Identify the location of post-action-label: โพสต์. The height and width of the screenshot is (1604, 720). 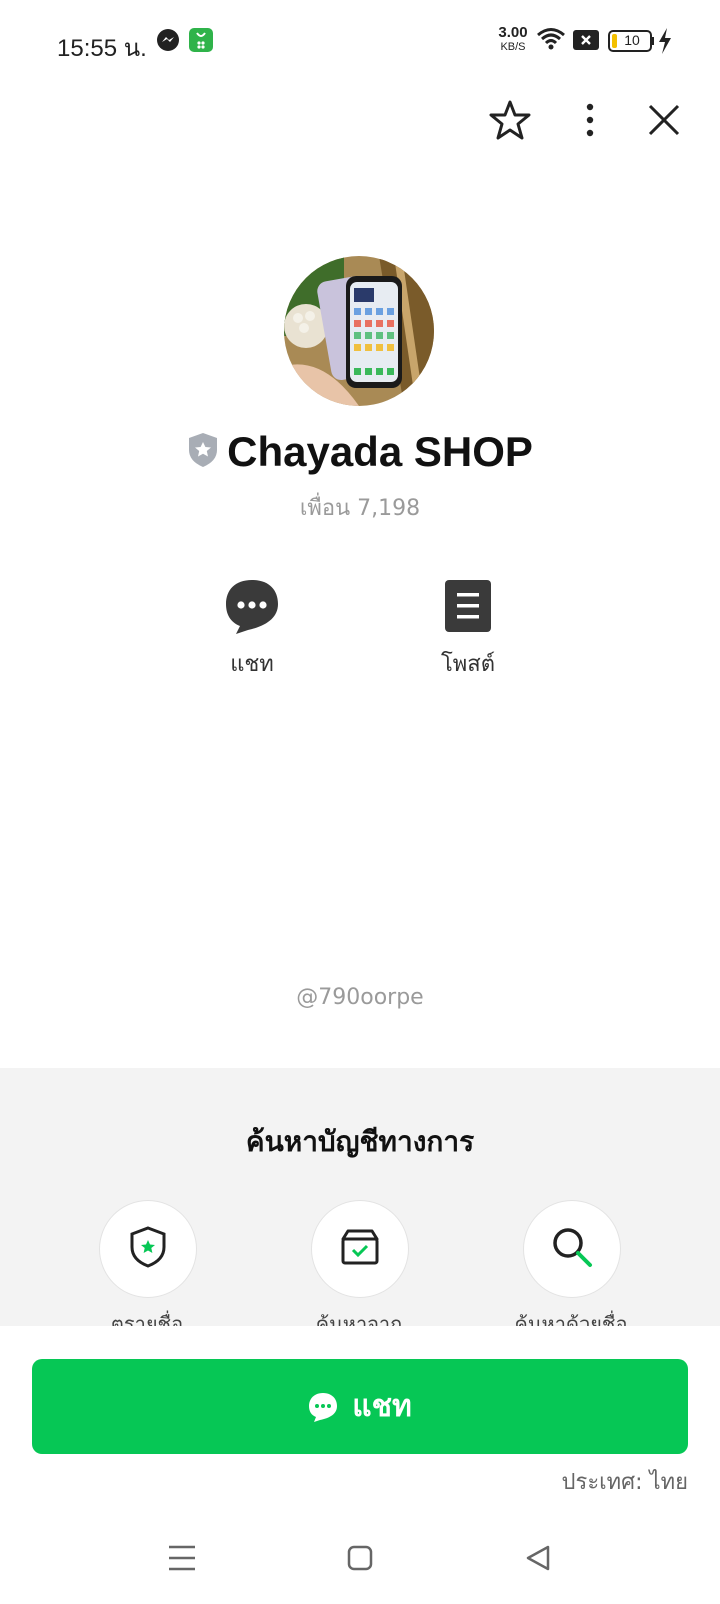
(468, 664).